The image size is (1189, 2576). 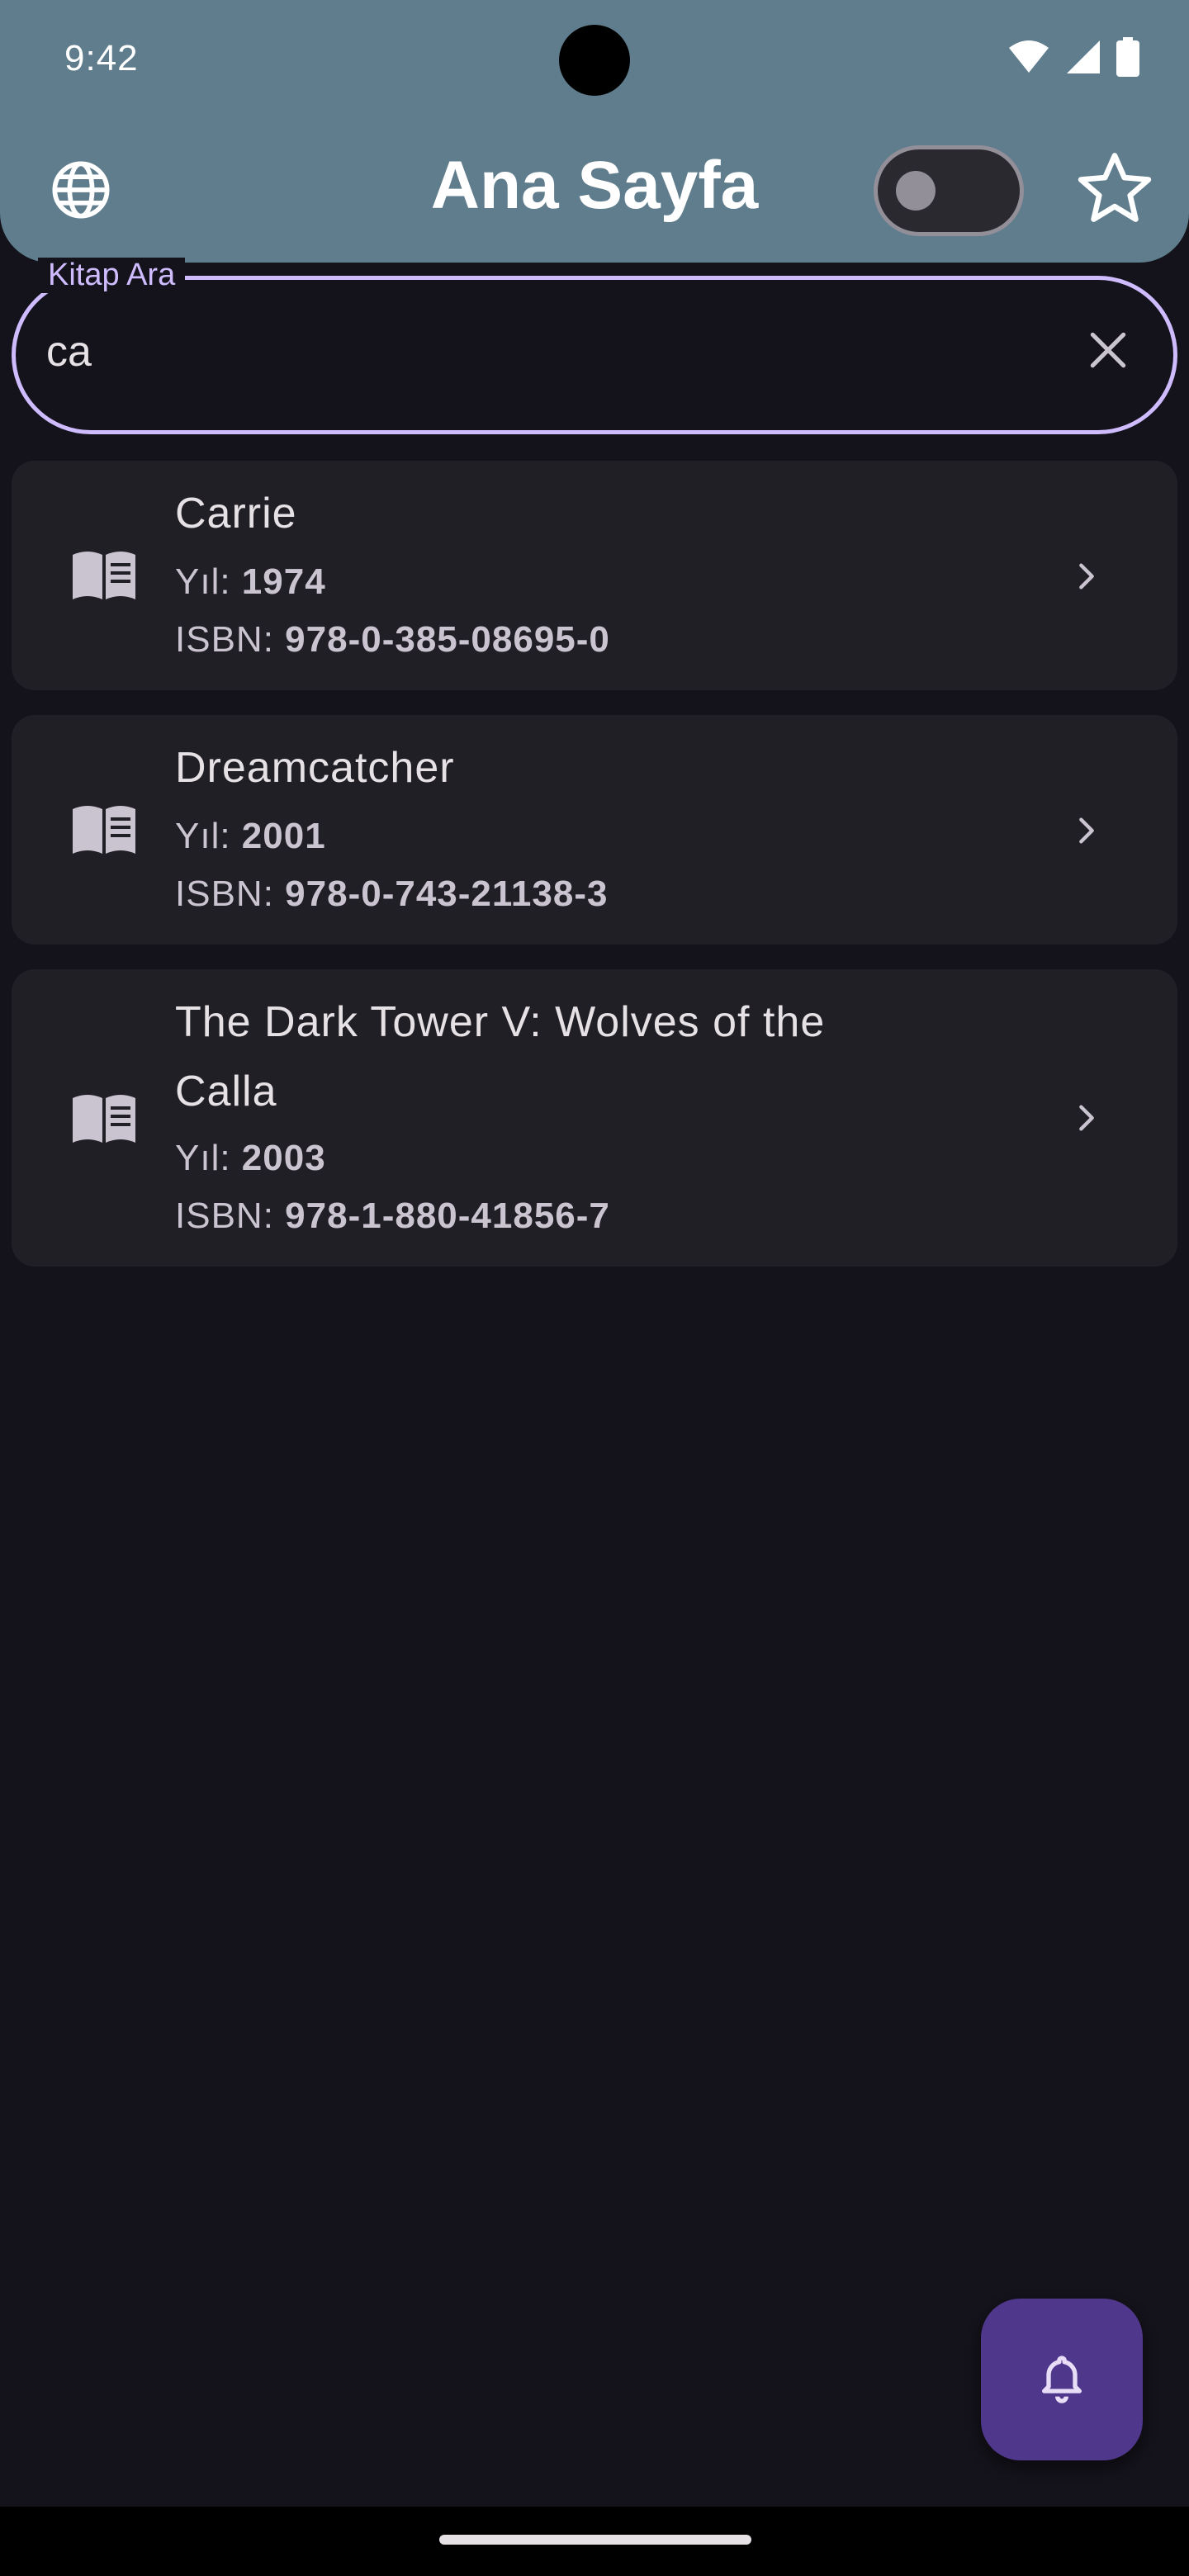 I want to click on book-year: Yıl: 1974, so click(x=250, y=582).